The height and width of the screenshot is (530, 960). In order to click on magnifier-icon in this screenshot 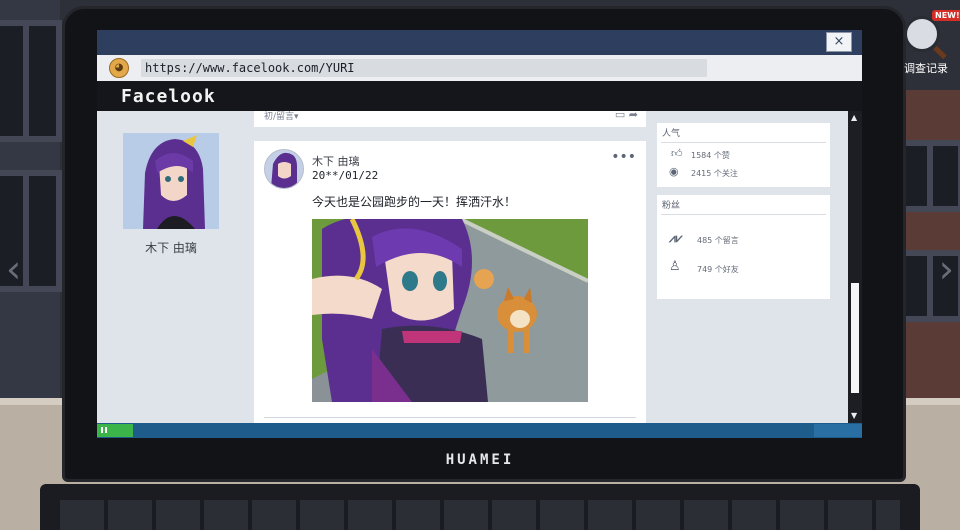, I will do `click(922, 34)`.